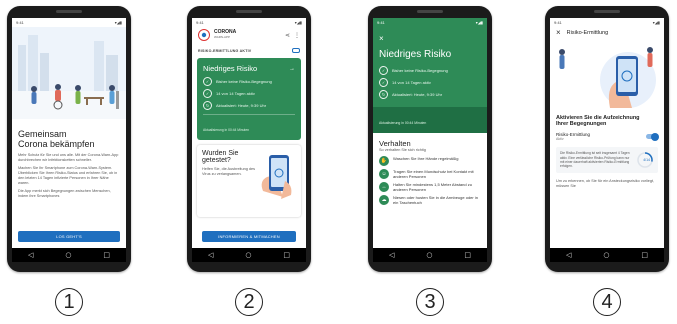  Describe the element at coordinates (296, 50) in the screenshot. I see `bluetooth-active-icon` at that location.